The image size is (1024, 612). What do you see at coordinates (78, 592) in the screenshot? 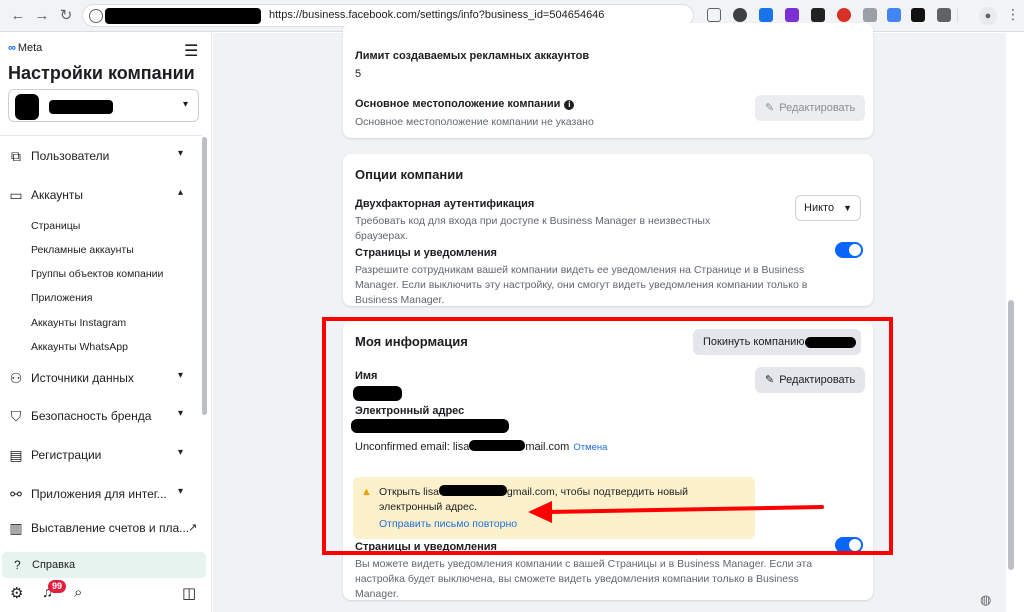
I see `search-icon: ⌕` at bounding box center [78, 592].